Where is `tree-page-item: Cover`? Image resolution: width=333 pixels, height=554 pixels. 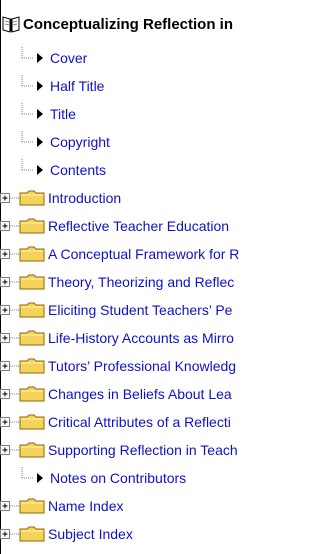 tree-page-item: Cover is located at coordinates (52, 57).